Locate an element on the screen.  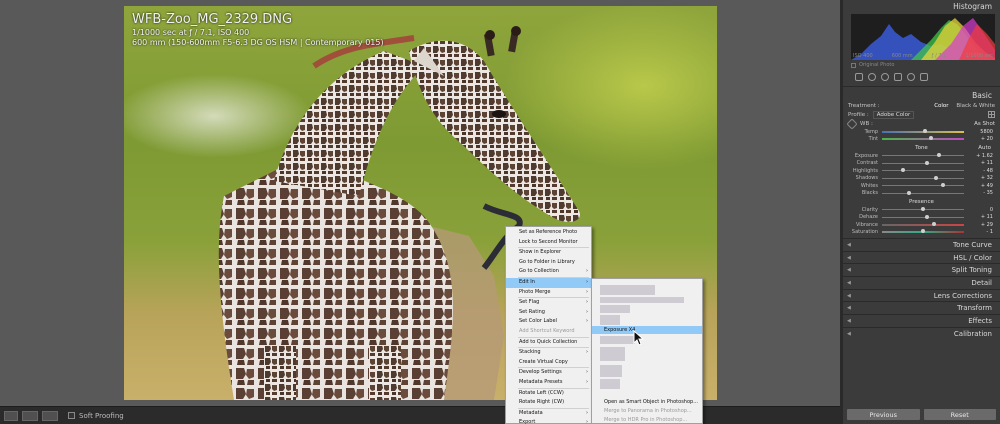
menu-item-develop-settings: Develop Settings › is located at coordinates (548, 373).